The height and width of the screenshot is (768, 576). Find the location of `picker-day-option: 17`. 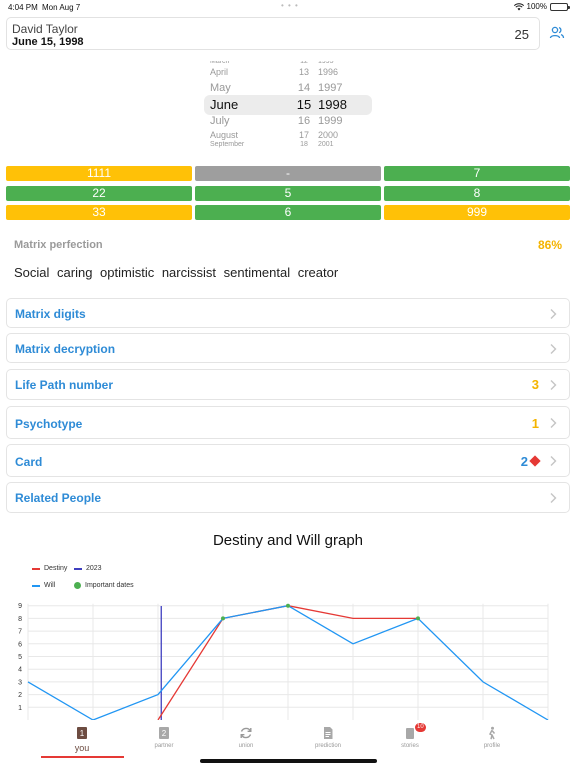

picker-day-option: 17 is located at coordinates (304, 135).